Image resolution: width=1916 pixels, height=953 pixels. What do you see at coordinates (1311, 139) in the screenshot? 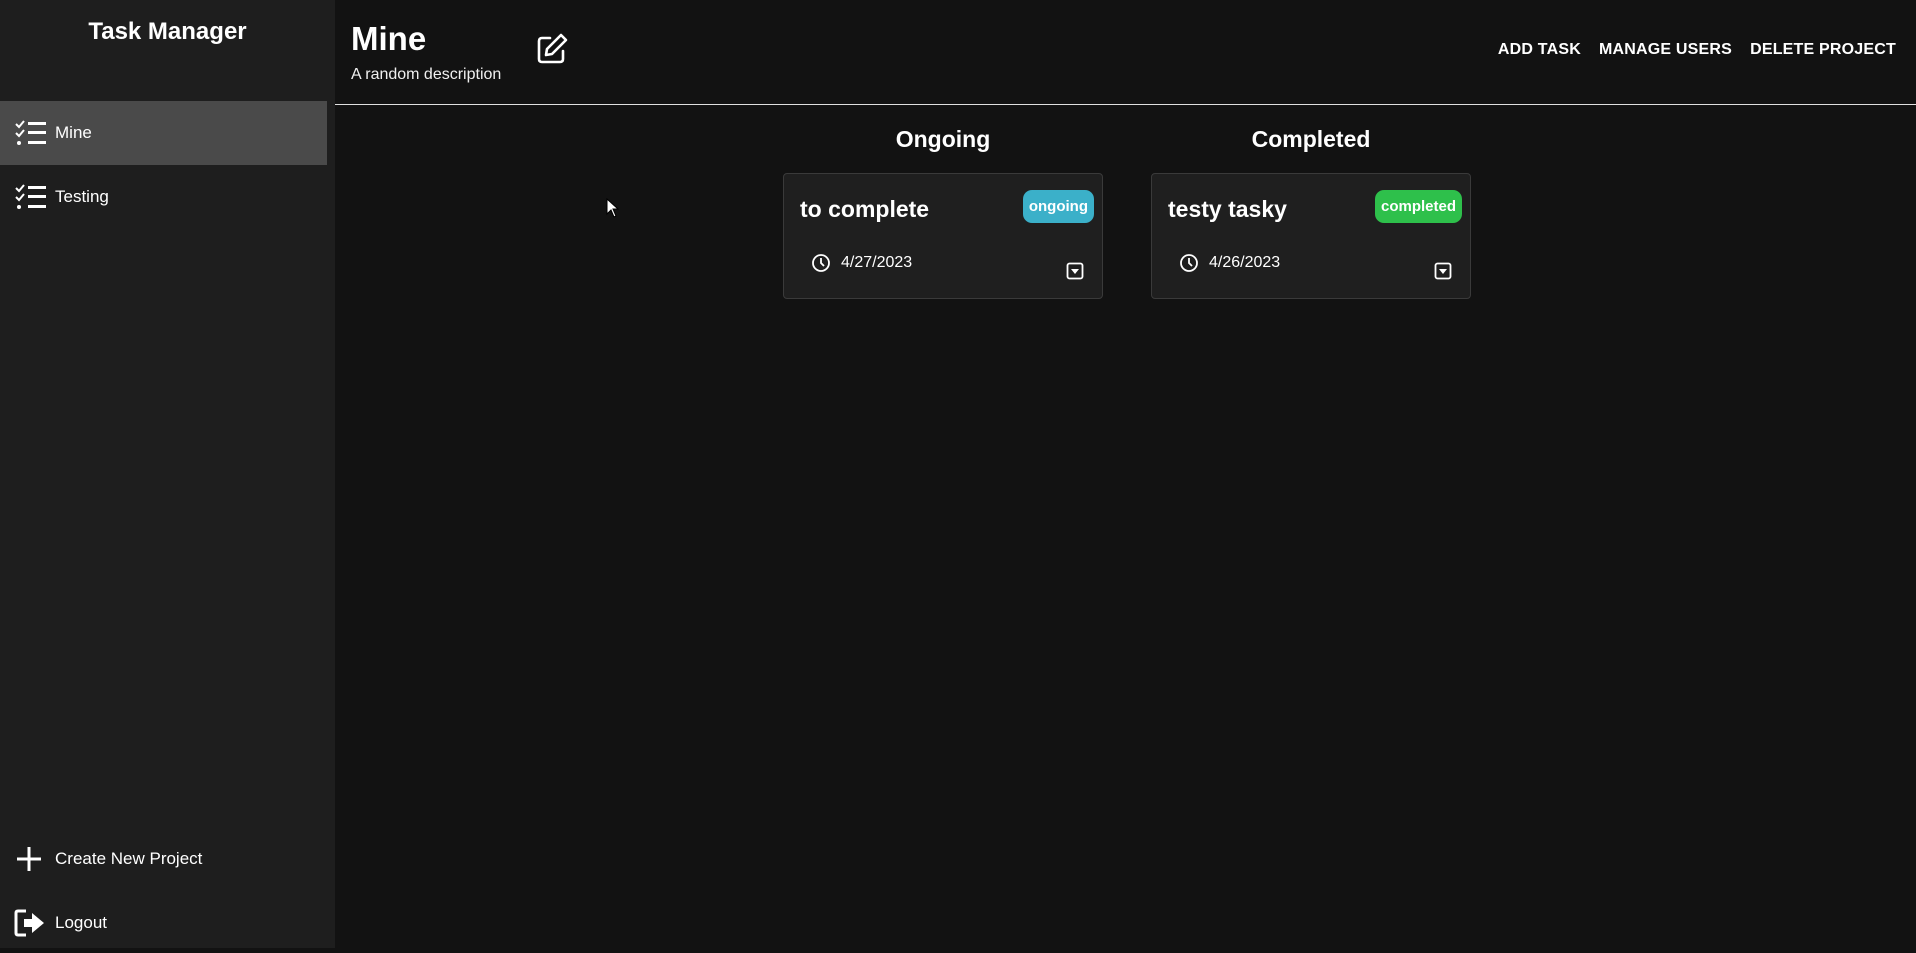
I see `column-title-completed: Completed` at bounding box center [1311, 139].